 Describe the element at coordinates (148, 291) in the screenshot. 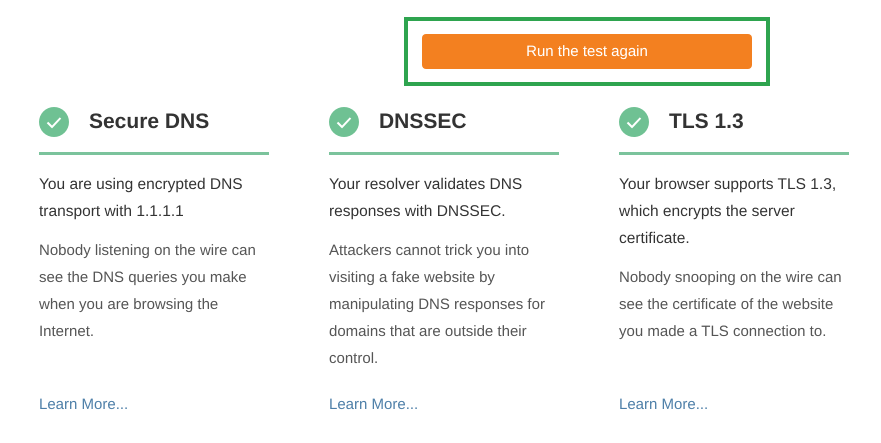

I see `check-detail: Nobody listening on the wire can see the DNS queries you make when you are browsing the Internet.` at that location.